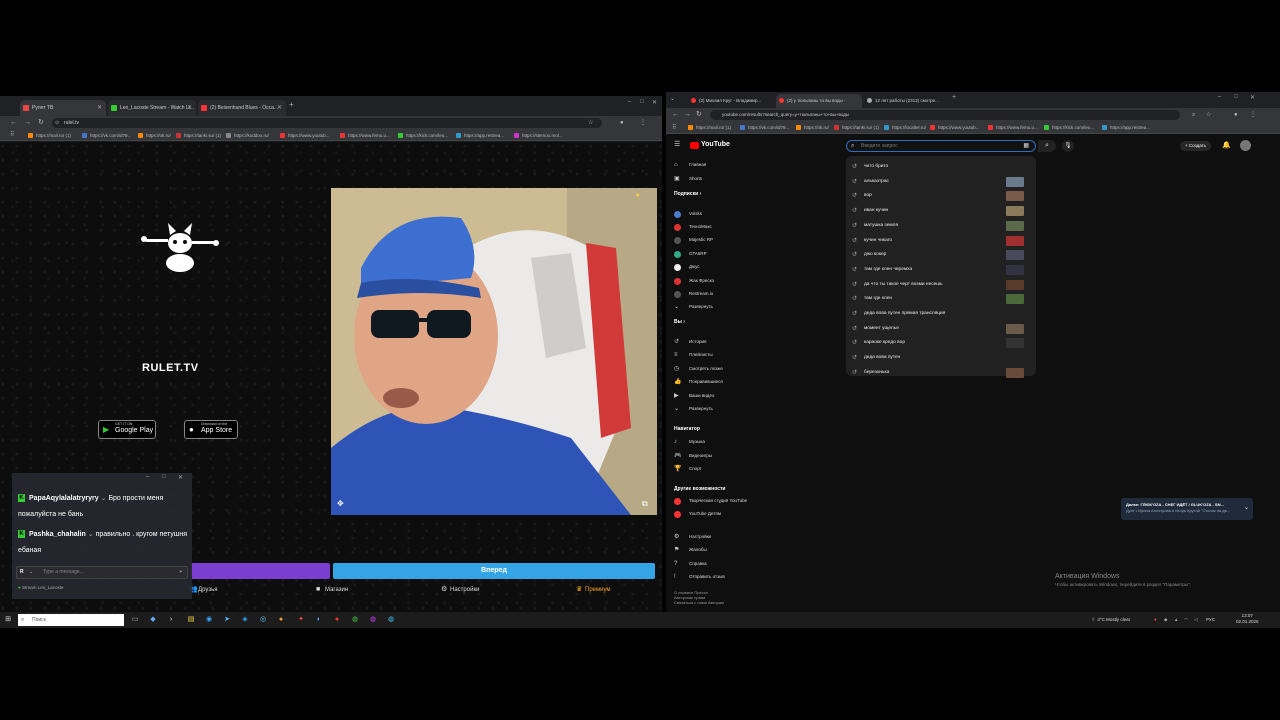 The image size is (1280, 720). Describe the element at coordinates (690, 564) in the screenshot. I see `sidebar-item-help: ? Справка` at that location.